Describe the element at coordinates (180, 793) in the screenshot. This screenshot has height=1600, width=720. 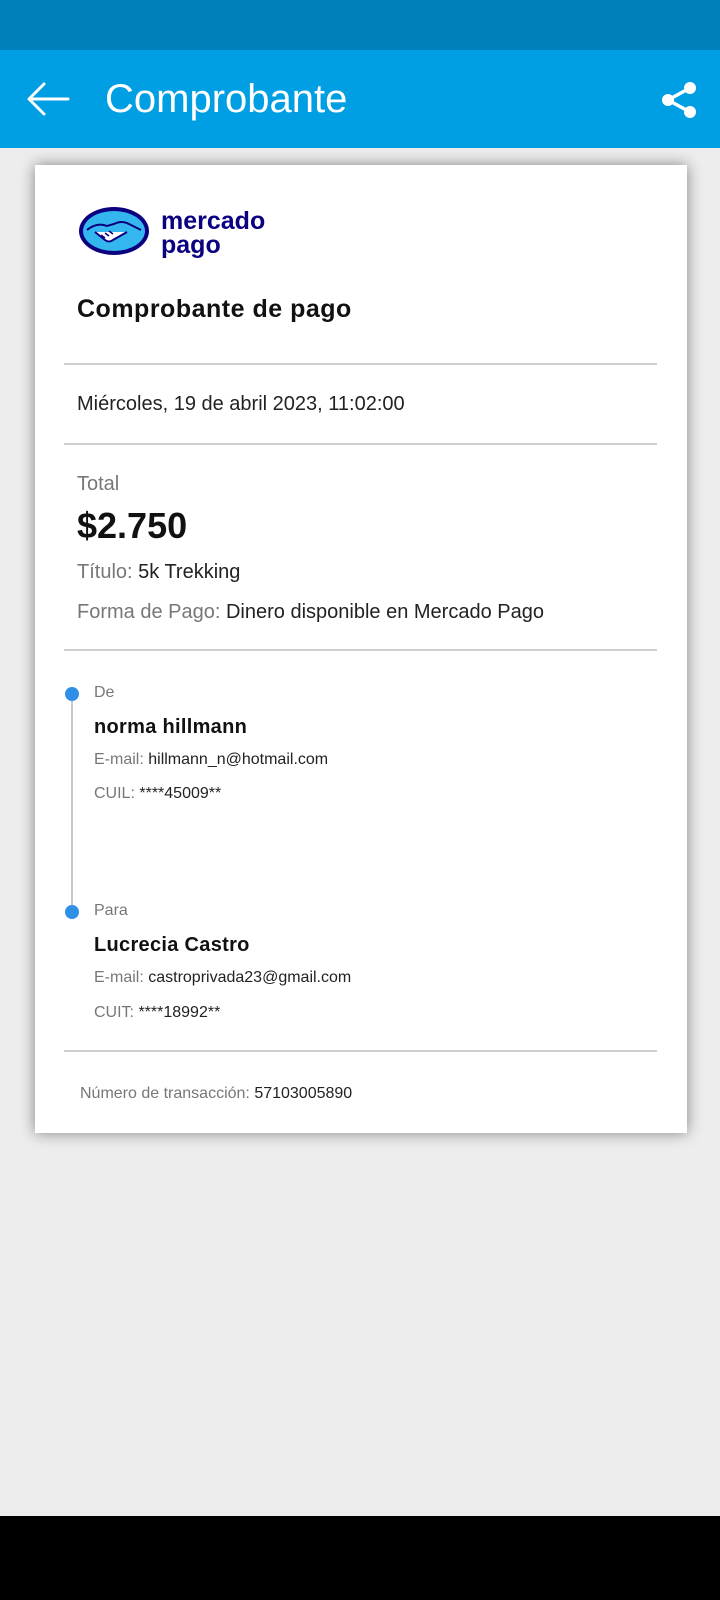
I see `sender-id: ****45009**` at that location.